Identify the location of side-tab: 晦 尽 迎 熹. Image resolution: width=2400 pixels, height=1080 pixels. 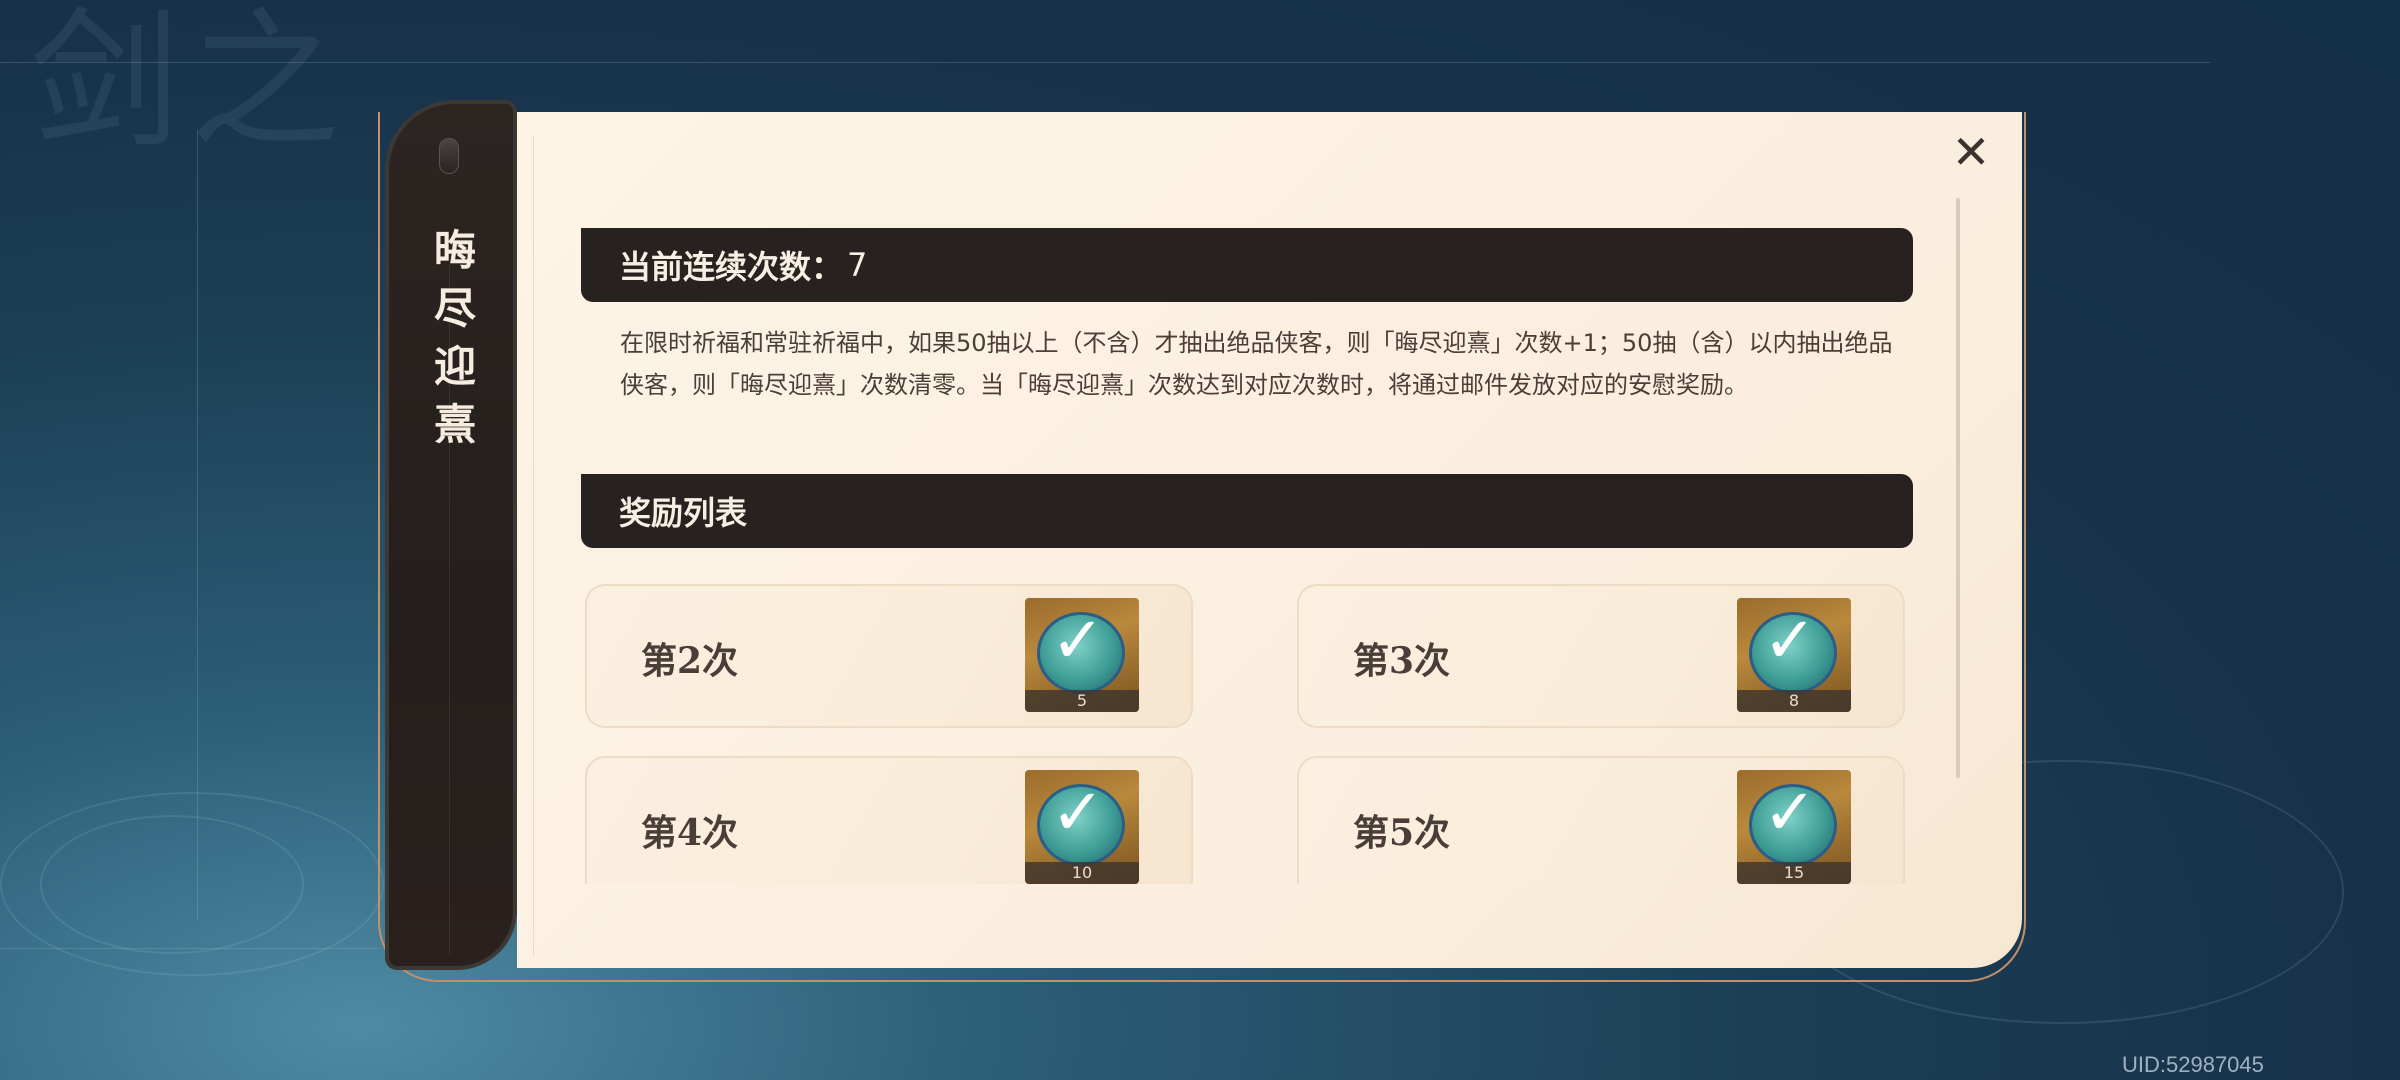
(451, 535).